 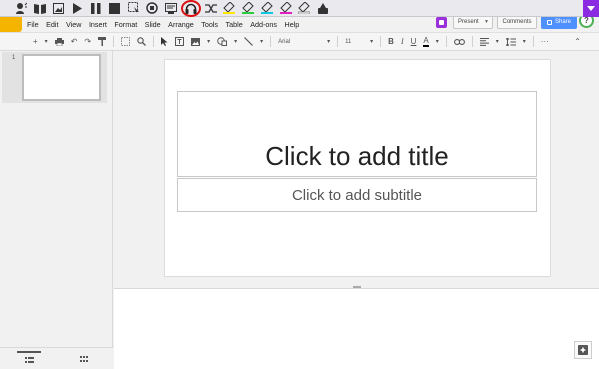 What do you see at coordinates (286, 8) in the screenshot?
I see `highlighter-magenta-icon` at bounding box center [286, 8].